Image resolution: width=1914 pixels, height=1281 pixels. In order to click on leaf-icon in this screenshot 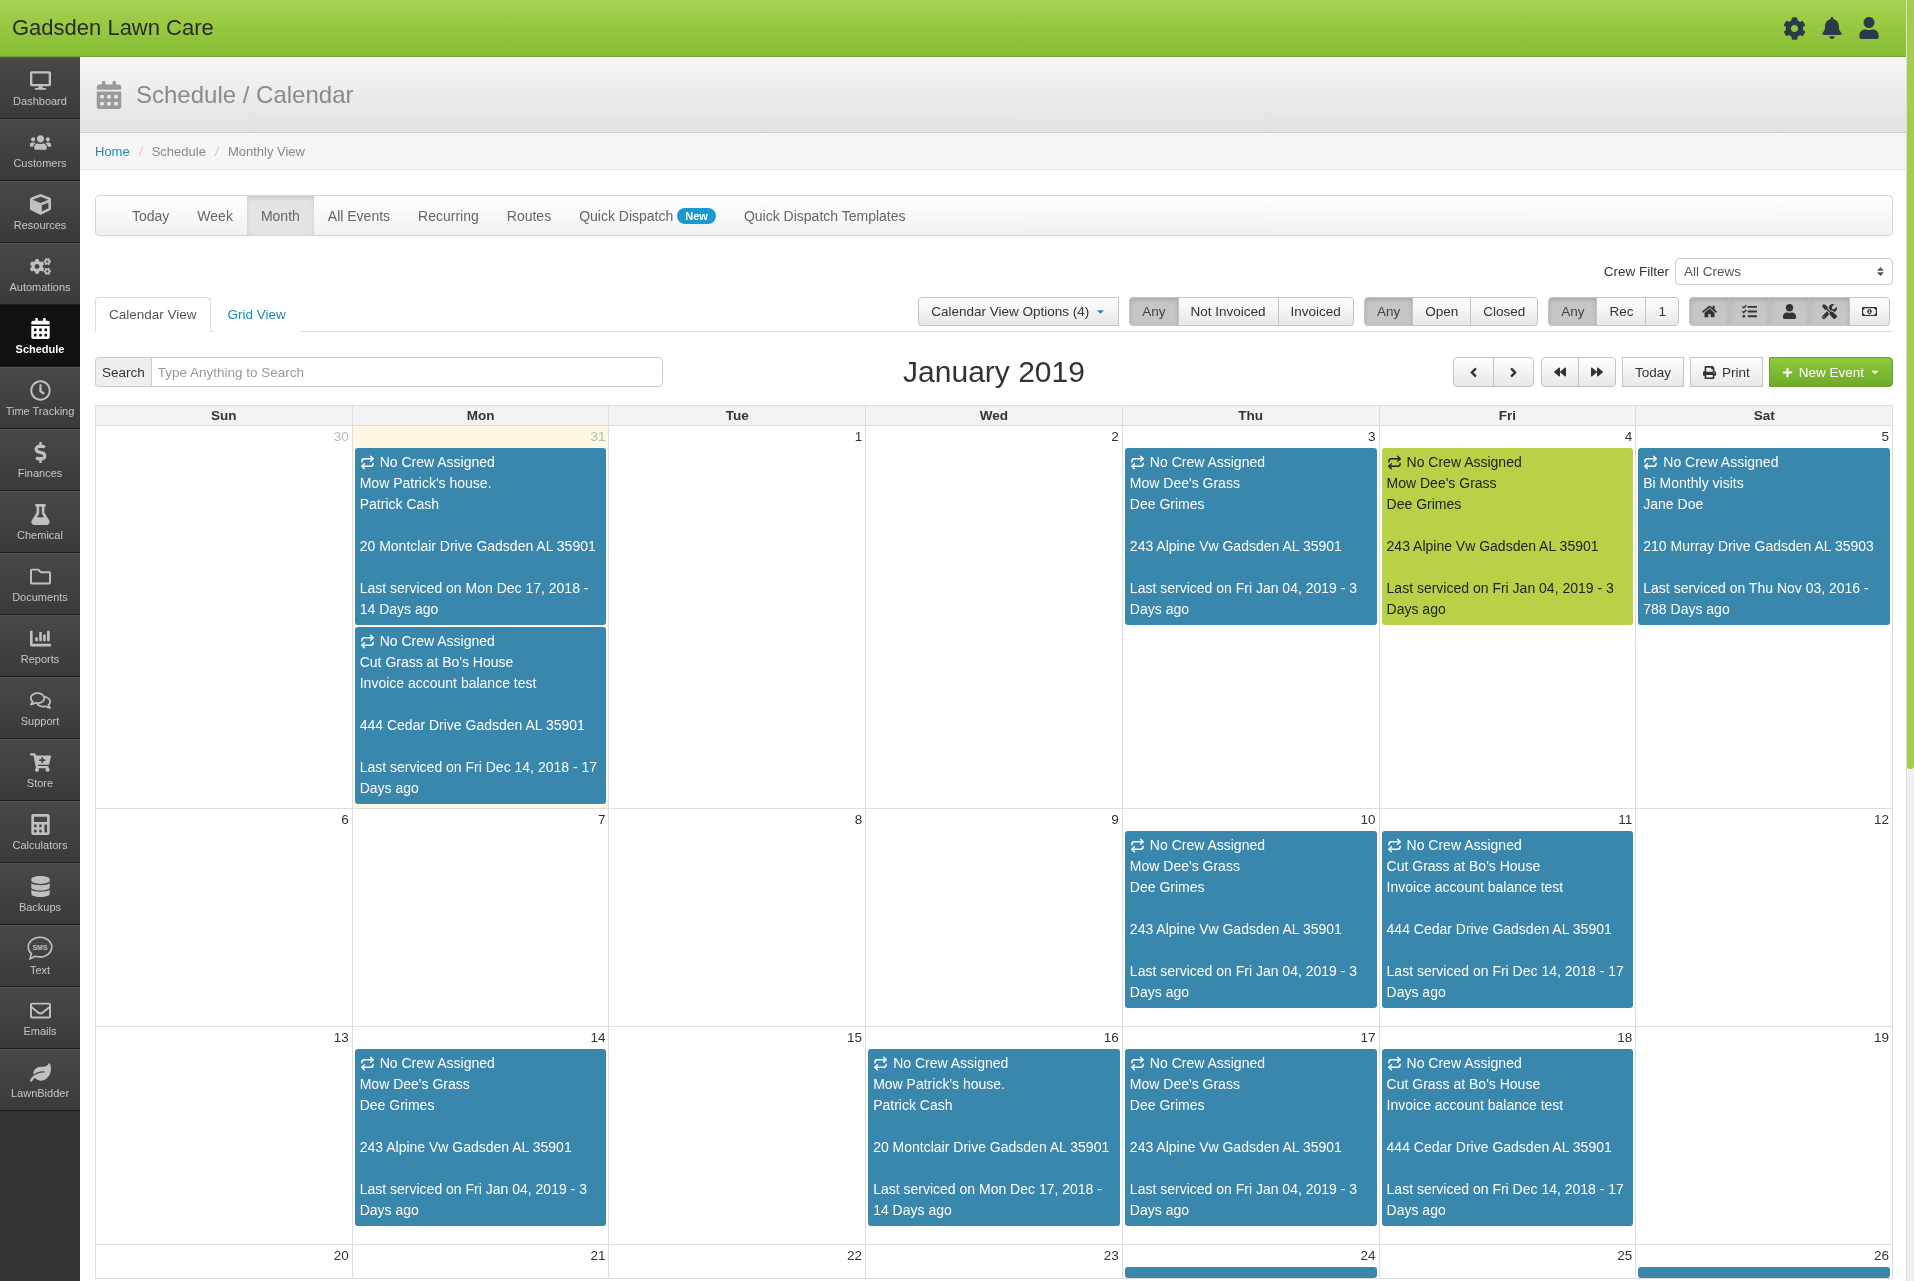, I will do `click(40, 1072)`.